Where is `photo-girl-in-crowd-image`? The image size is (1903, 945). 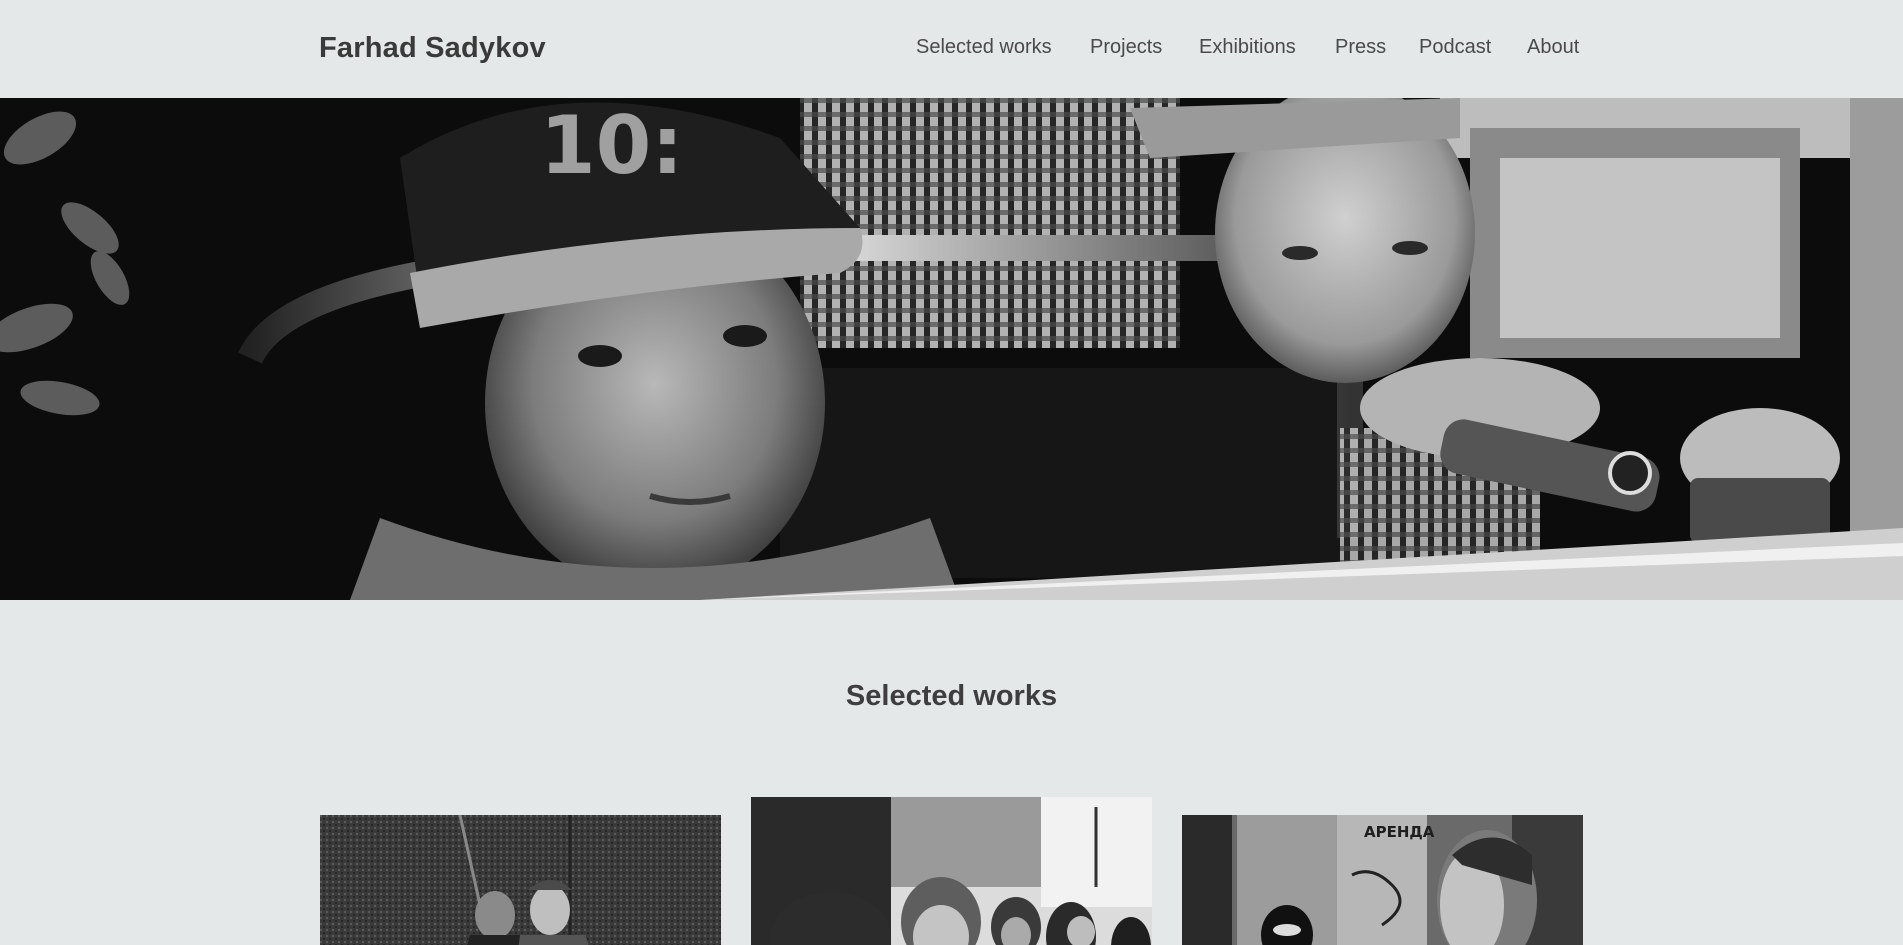
photo-girl-in-crowd-image is located at coordinates (951, 871).